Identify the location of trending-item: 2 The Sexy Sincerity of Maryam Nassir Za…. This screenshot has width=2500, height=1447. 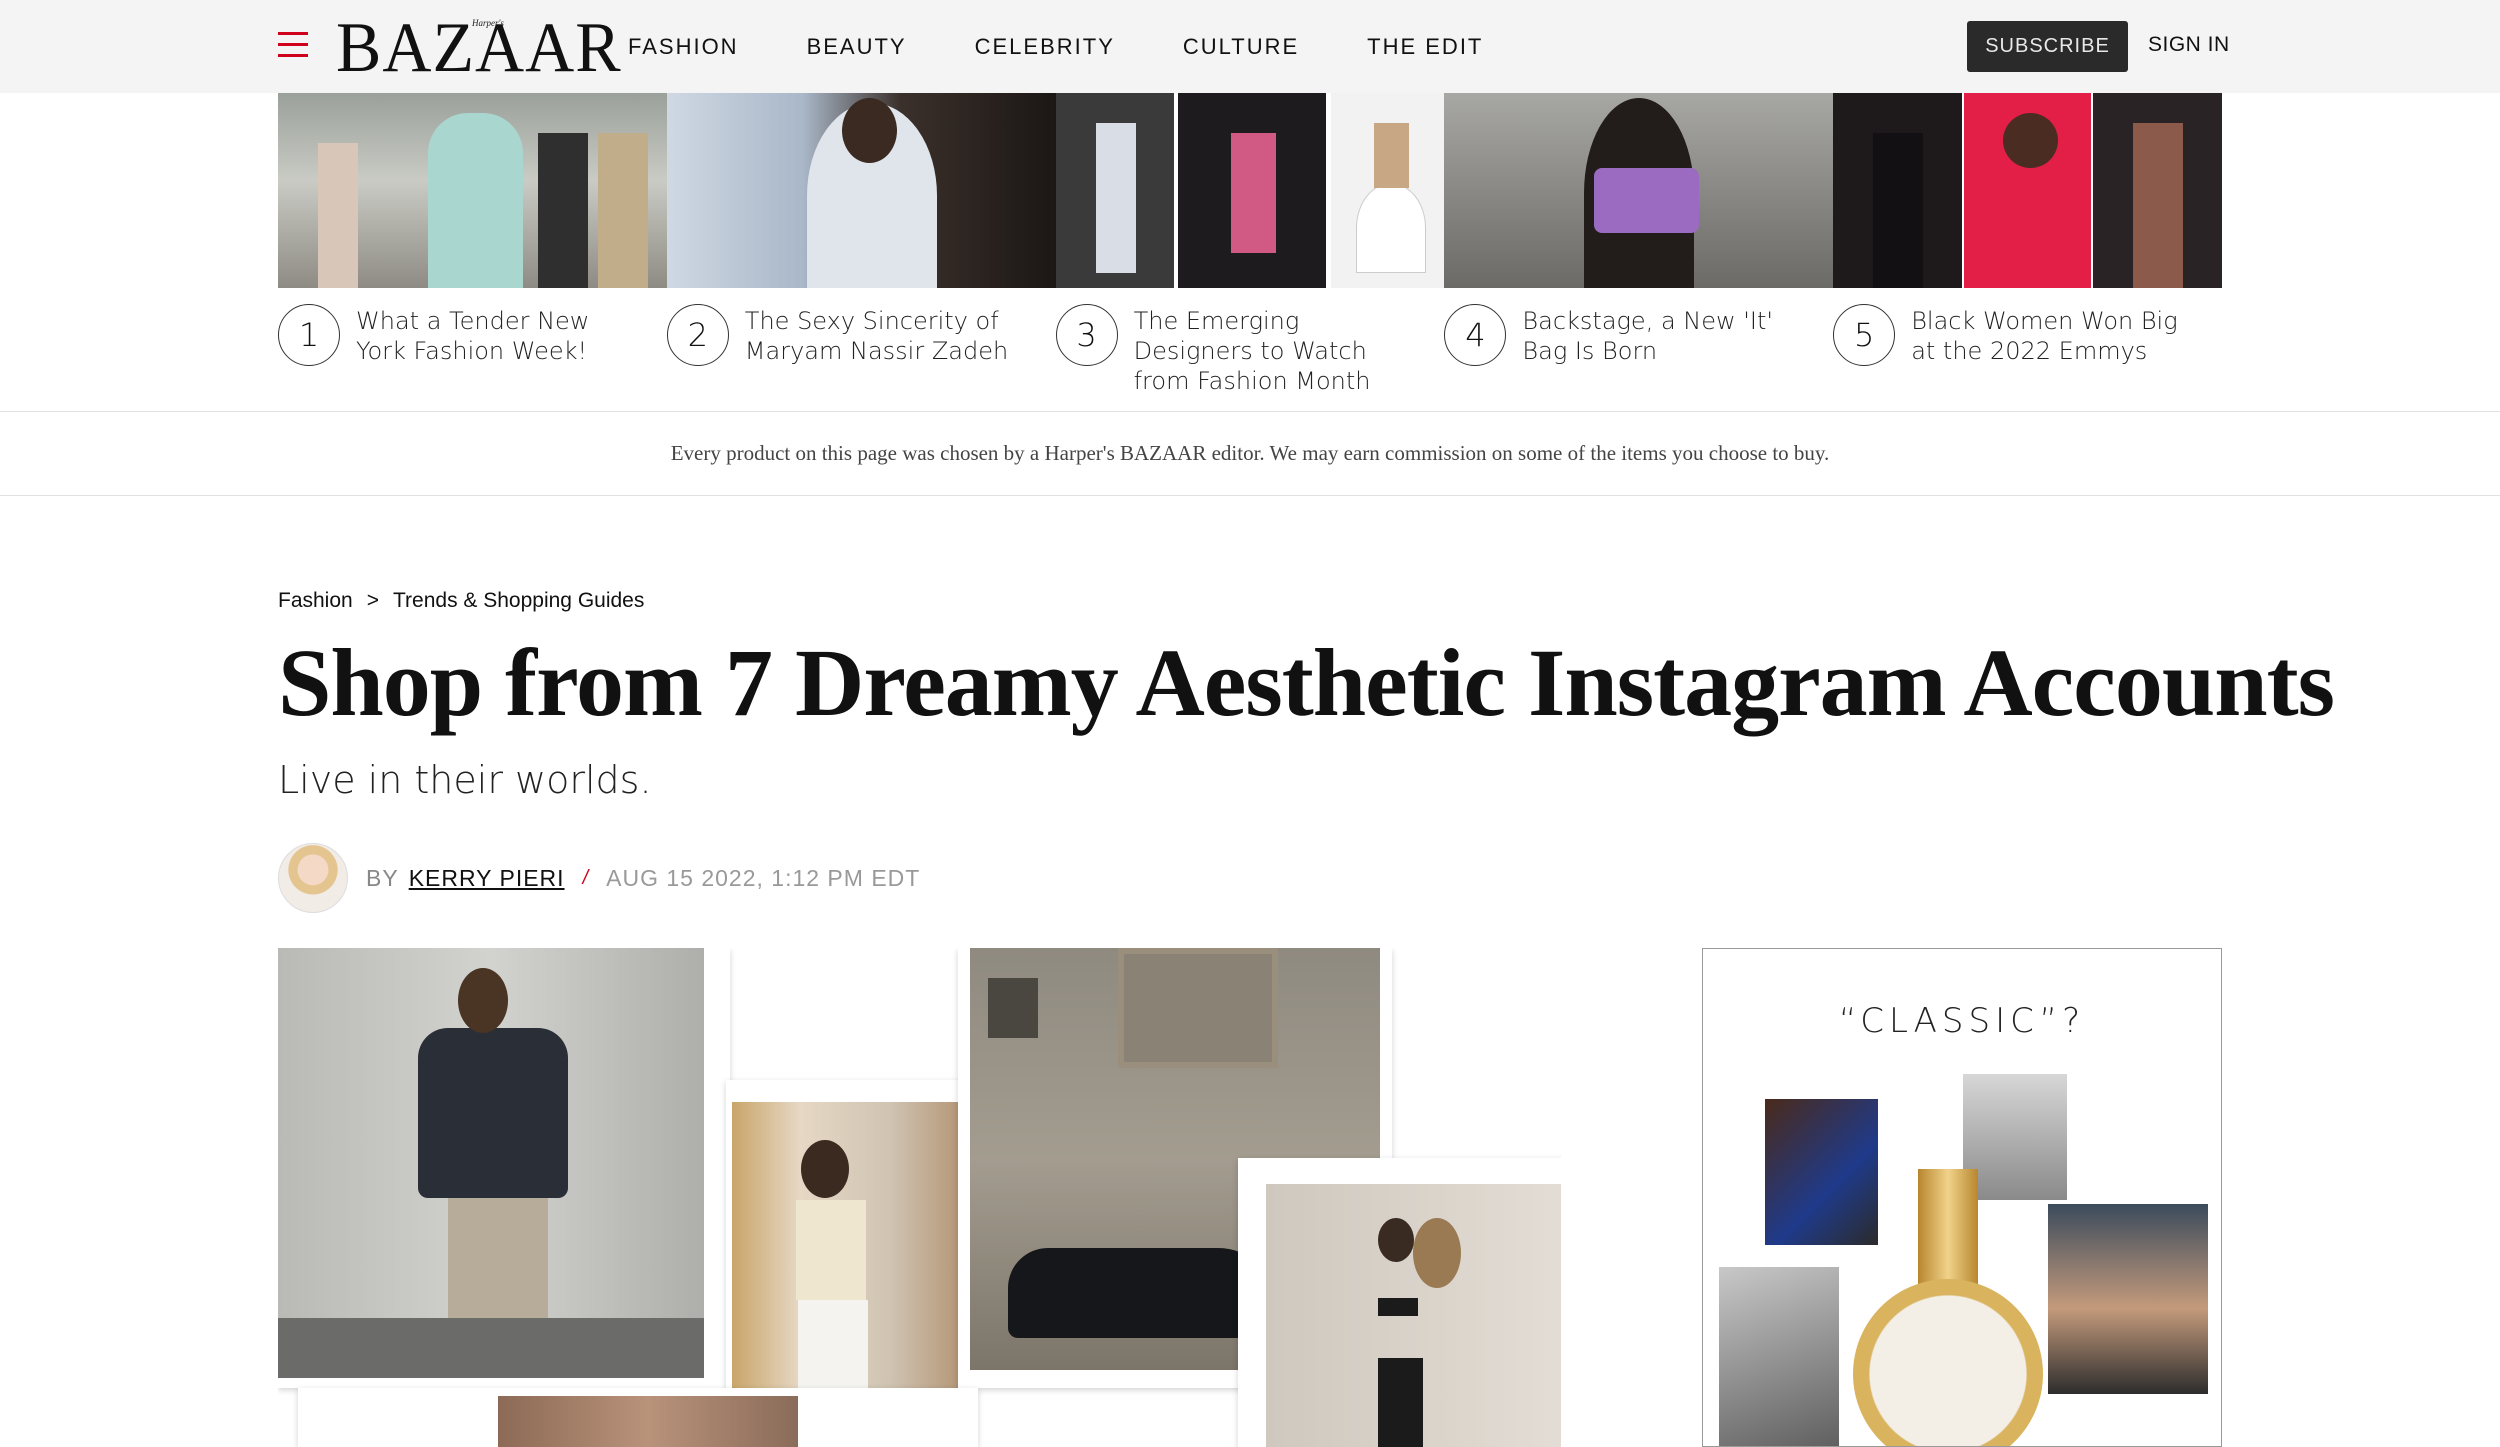
(861, 350).